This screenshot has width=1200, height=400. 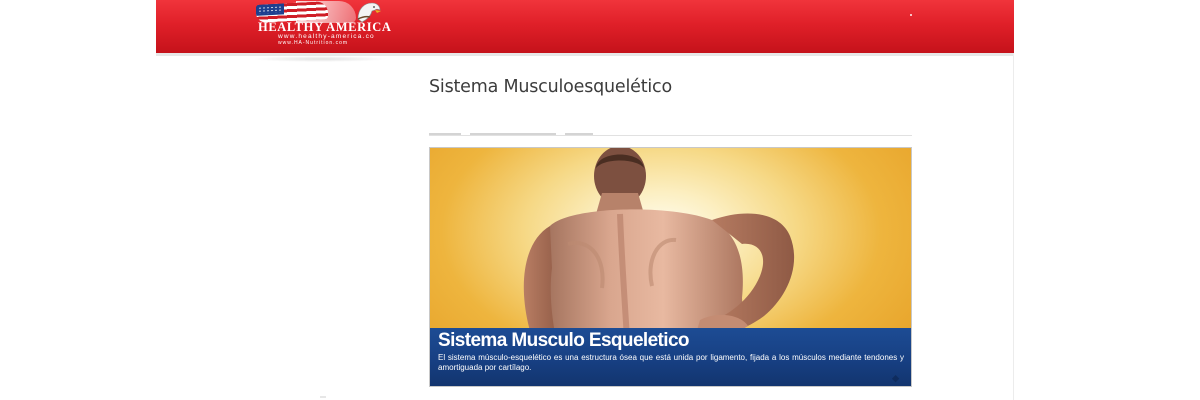 What do you see at coordinates (550, 87) in the screenshot?
I see `page-title: Sistema Musculoesquelético` at bounding box center [550, 87].